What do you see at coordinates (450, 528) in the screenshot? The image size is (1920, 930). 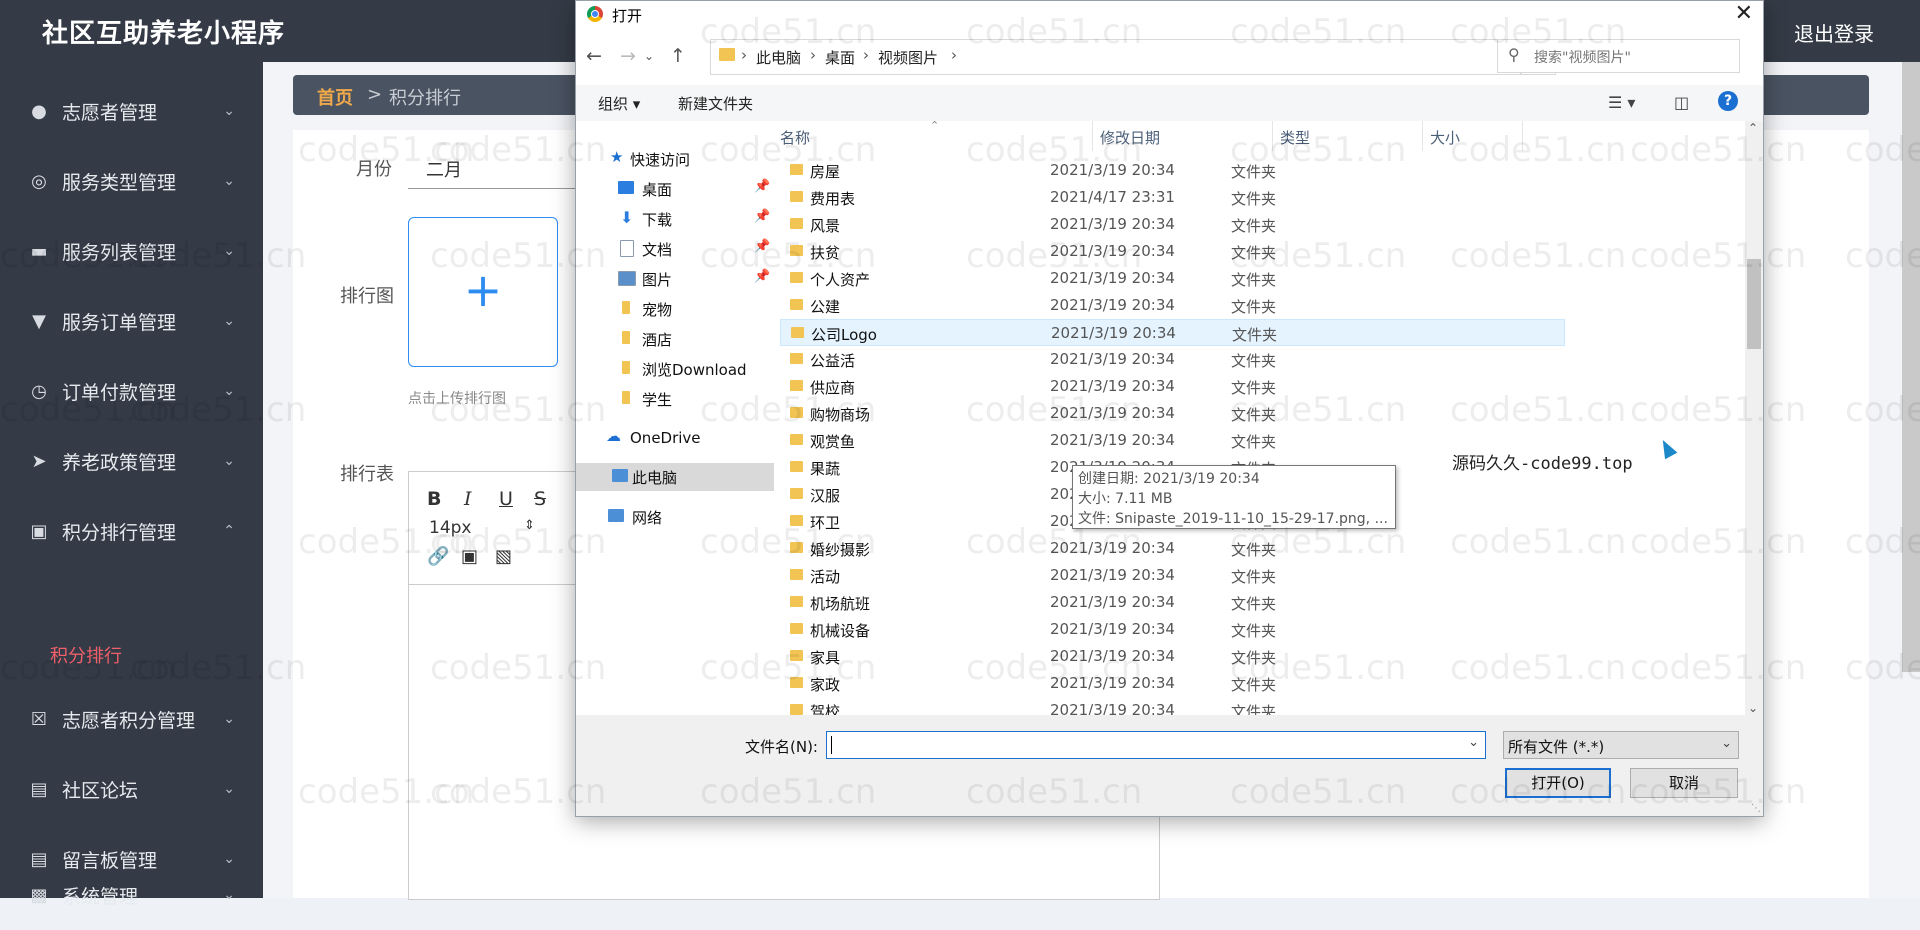 I see `font-size-select: 14px` at bounding box center [450, 528].